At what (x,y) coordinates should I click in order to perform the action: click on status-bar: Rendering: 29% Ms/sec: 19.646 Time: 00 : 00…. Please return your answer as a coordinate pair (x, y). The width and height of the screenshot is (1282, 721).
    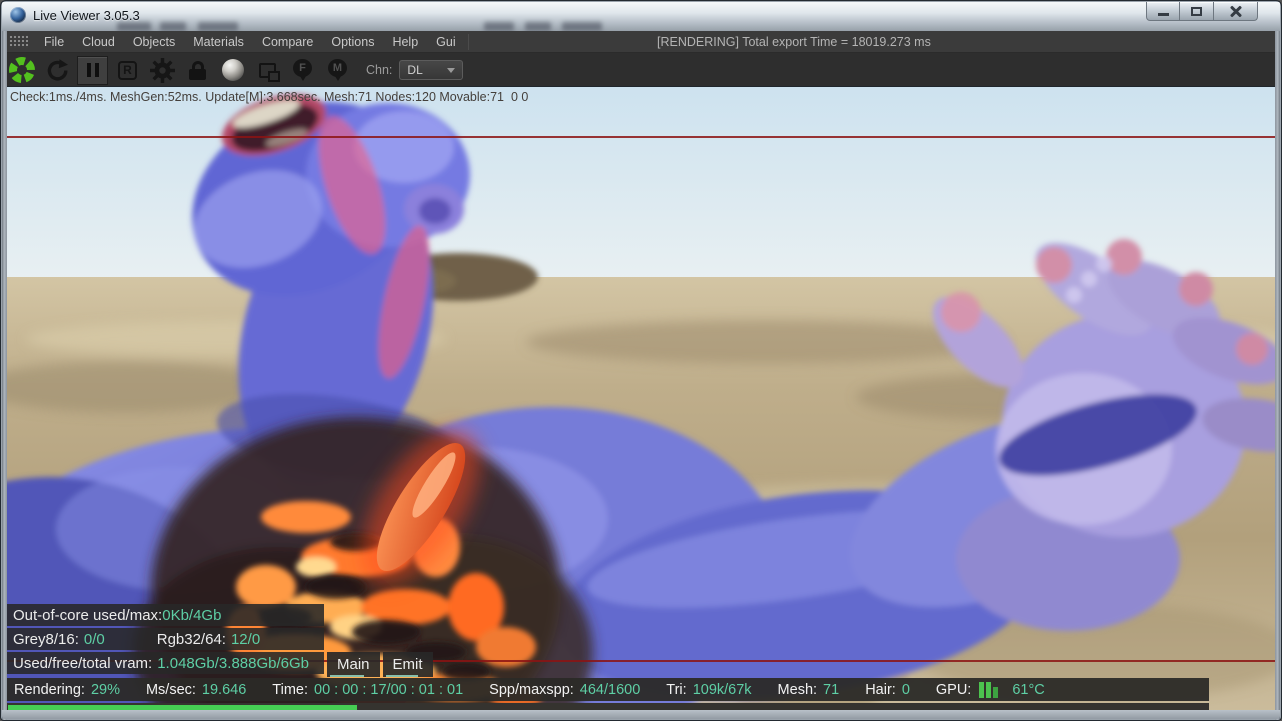
    Looking at the image, I should click on (607, 689).